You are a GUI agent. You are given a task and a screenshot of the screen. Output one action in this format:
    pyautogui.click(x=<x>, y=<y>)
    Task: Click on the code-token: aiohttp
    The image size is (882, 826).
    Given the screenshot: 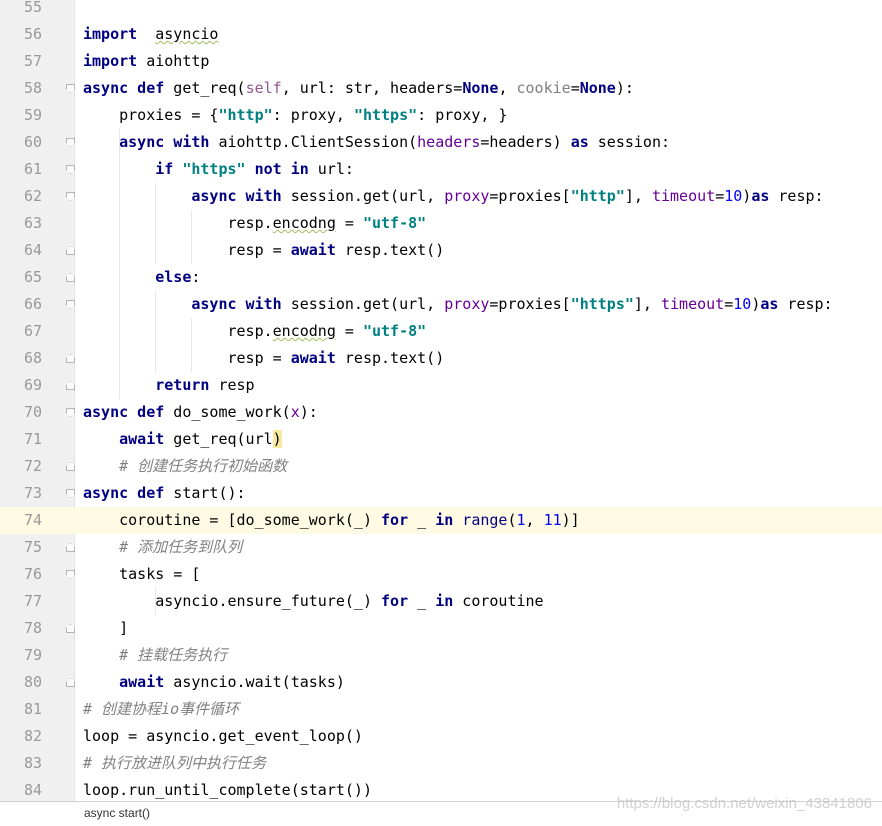 What is the action you would take?
    pyautogui.click(x=173, y=61)
    